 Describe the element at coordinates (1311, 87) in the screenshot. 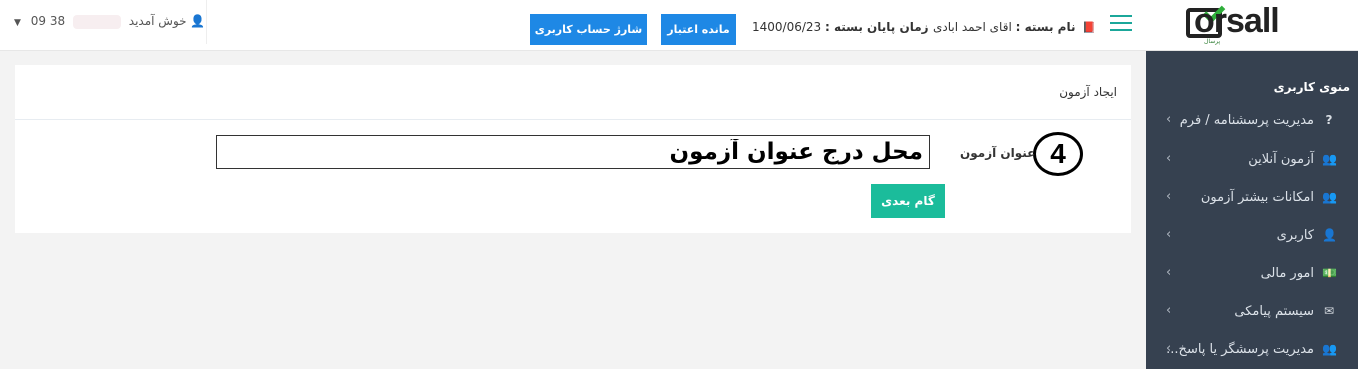

I see `sidebar-header: منوی کاربری` at that location.